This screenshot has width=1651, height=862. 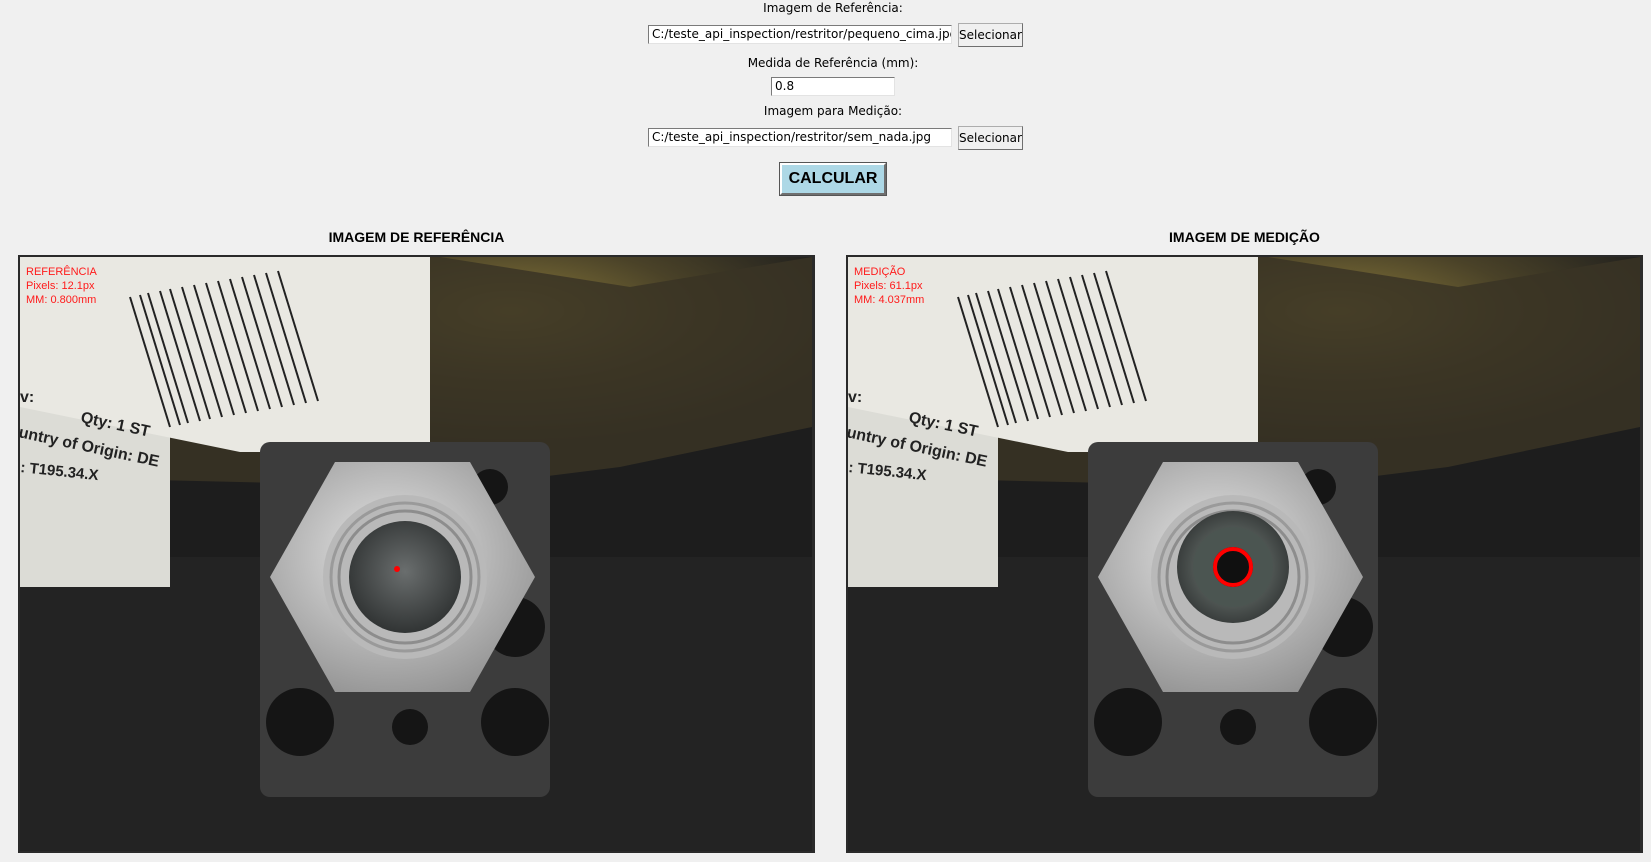 What do you see at coordinates (889, 300) in the screenshot?
I see `measurement-overlay-mm: MM: 4.037mm` at bounding box center [889, 300].